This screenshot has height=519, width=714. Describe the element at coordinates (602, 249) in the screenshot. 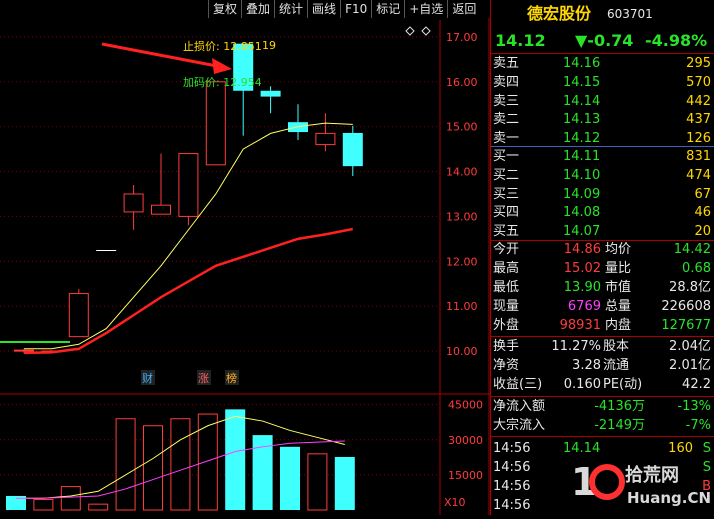

I see `stat-row: 今开 14.86 均价 14.42` at that location.